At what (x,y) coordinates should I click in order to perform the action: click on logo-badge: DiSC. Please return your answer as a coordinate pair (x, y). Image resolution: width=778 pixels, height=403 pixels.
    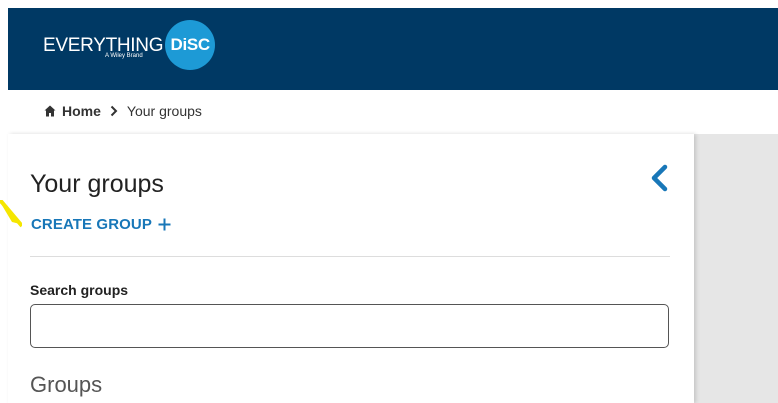
    Looking at the image, I should click on (190, 45).